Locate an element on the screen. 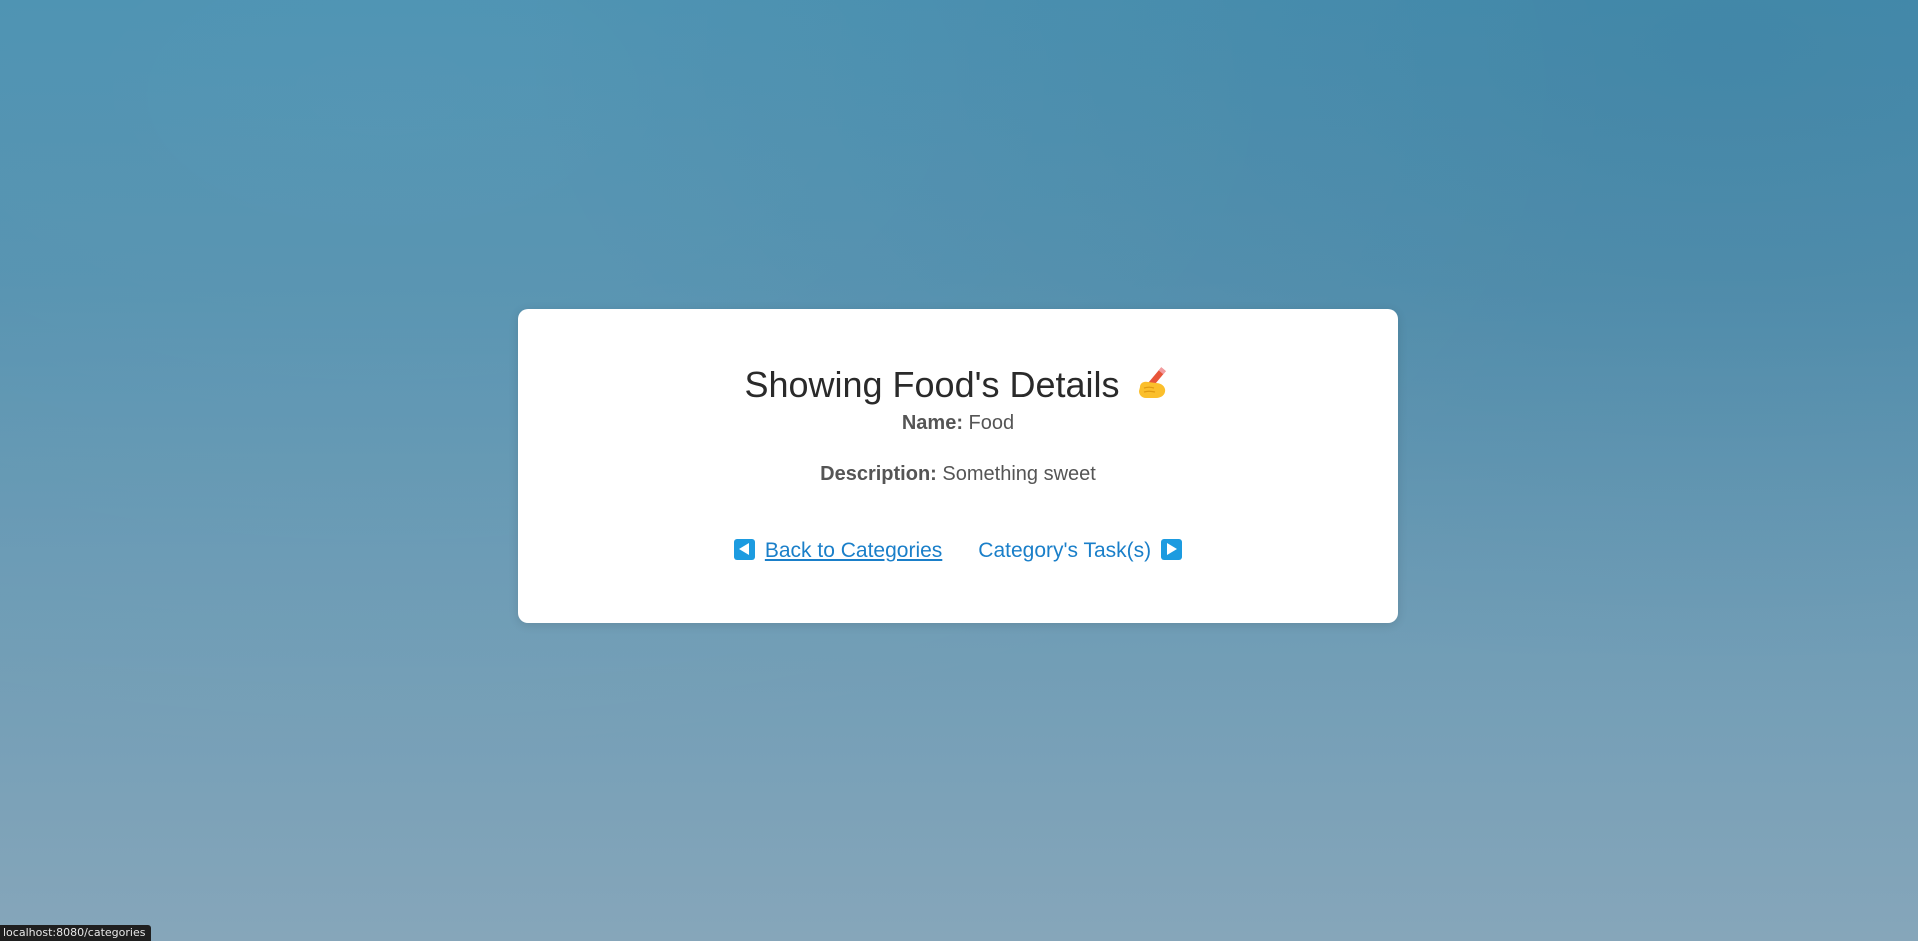  back-to-categories-link: Back to Categories is located at coordinates (838, 550).